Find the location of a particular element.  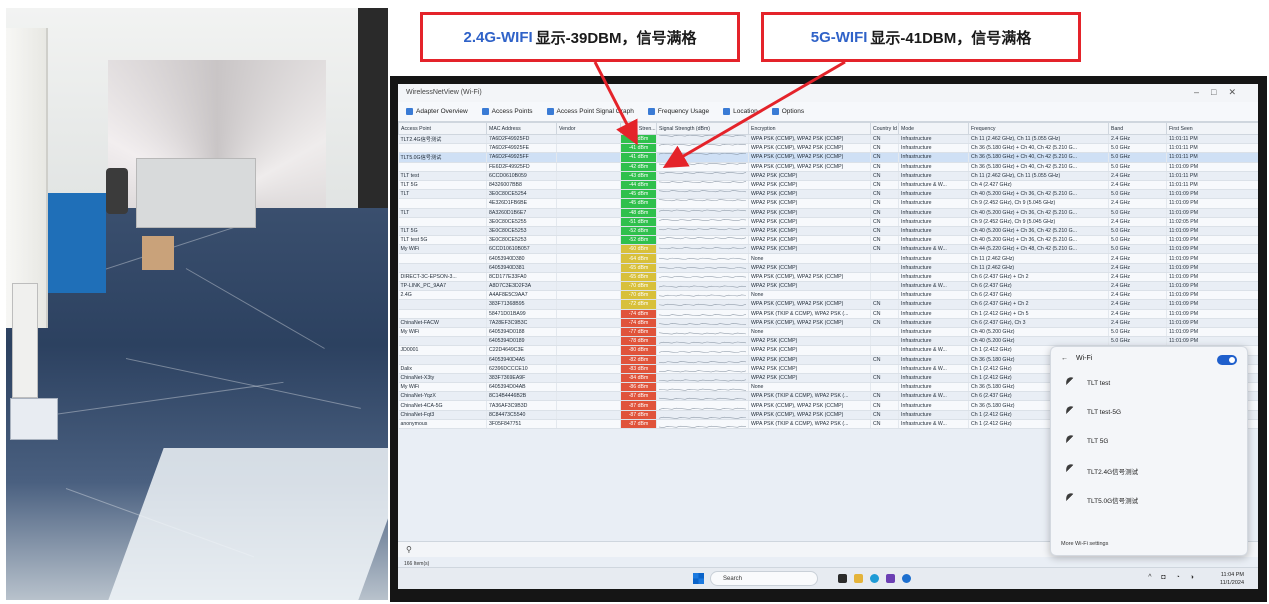

table-cell: 5.0 GHz is located at coordinates (1137, 194).